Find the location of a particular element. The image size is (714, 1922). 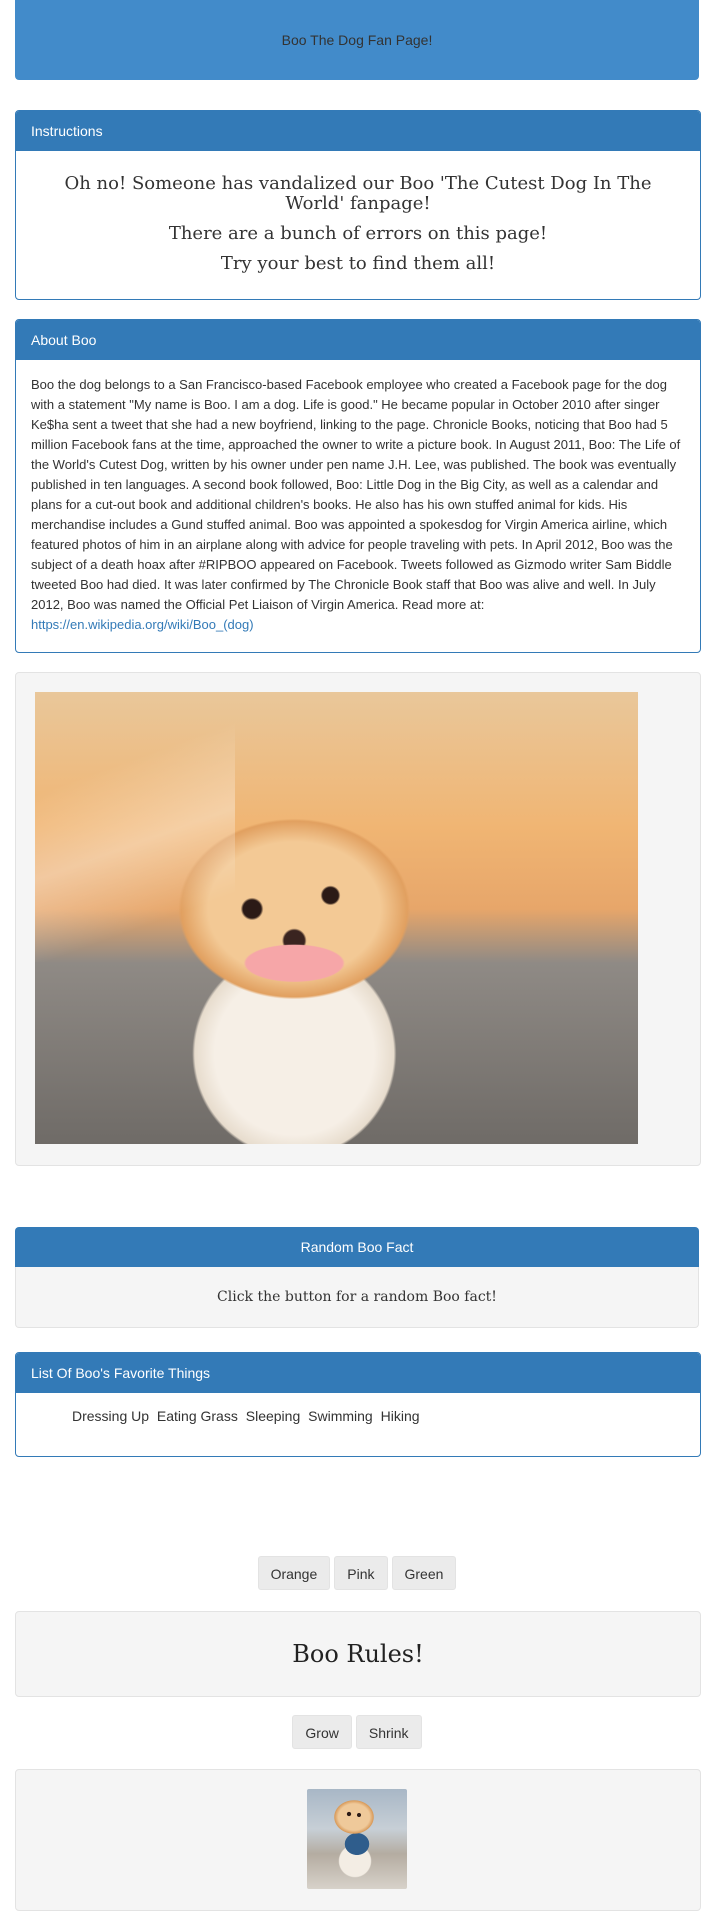

instructions-line-3: Try your best to find them all! is located at coordinates (358, 263).